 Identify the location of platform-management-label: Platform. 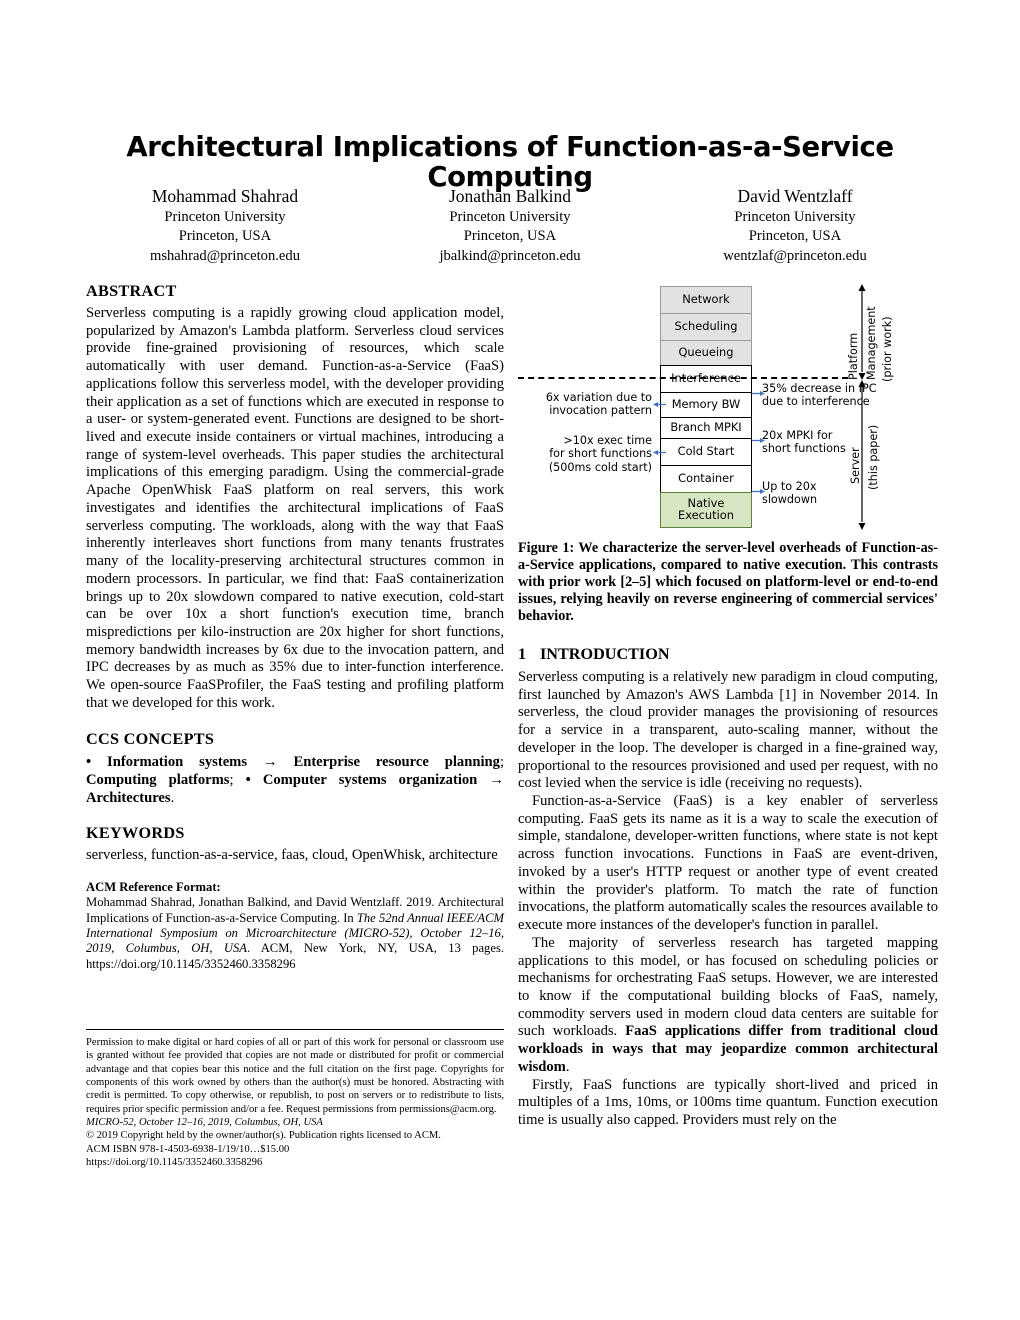
(854, 336).